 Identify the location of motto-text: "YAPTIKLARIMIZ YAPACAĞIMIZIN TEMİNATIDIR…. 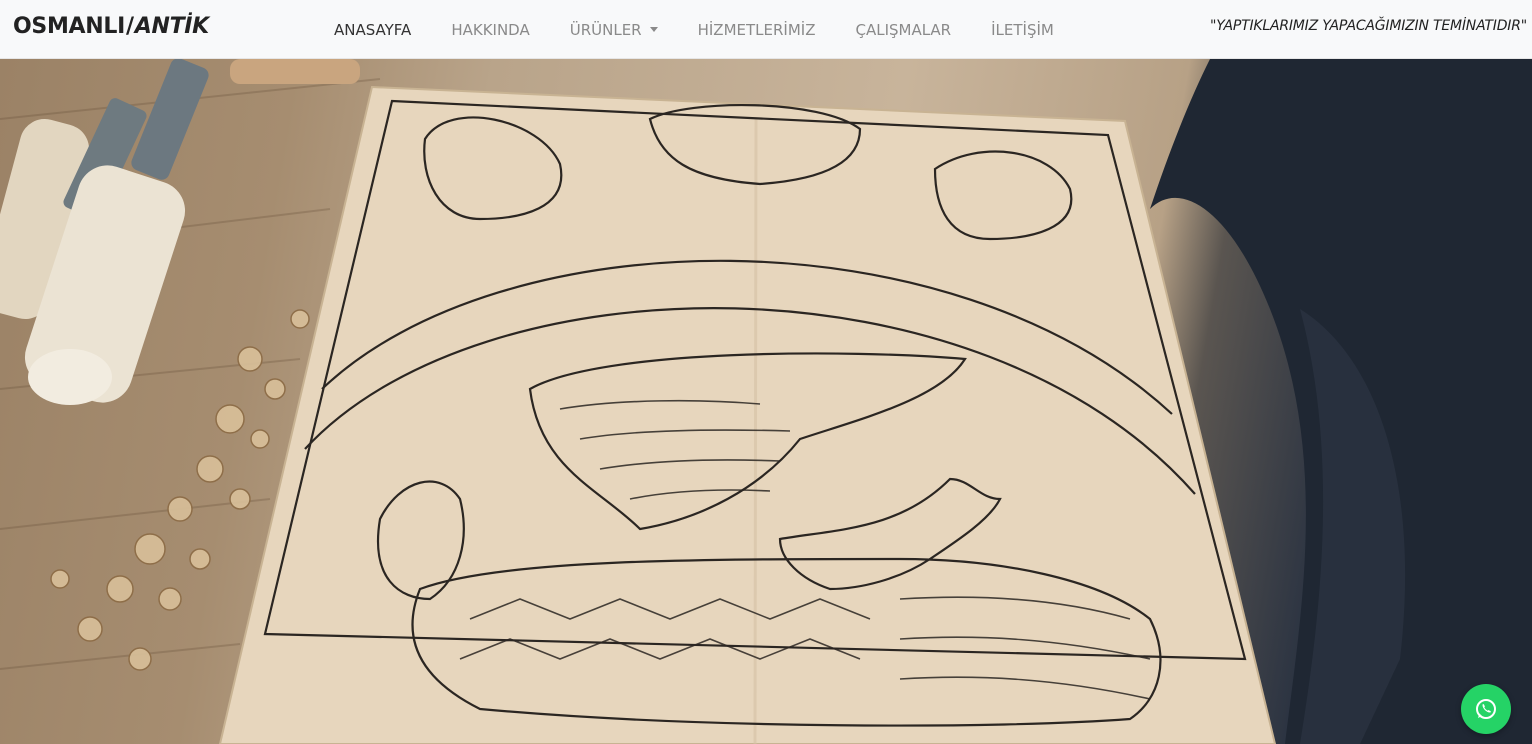
(1368, 26).